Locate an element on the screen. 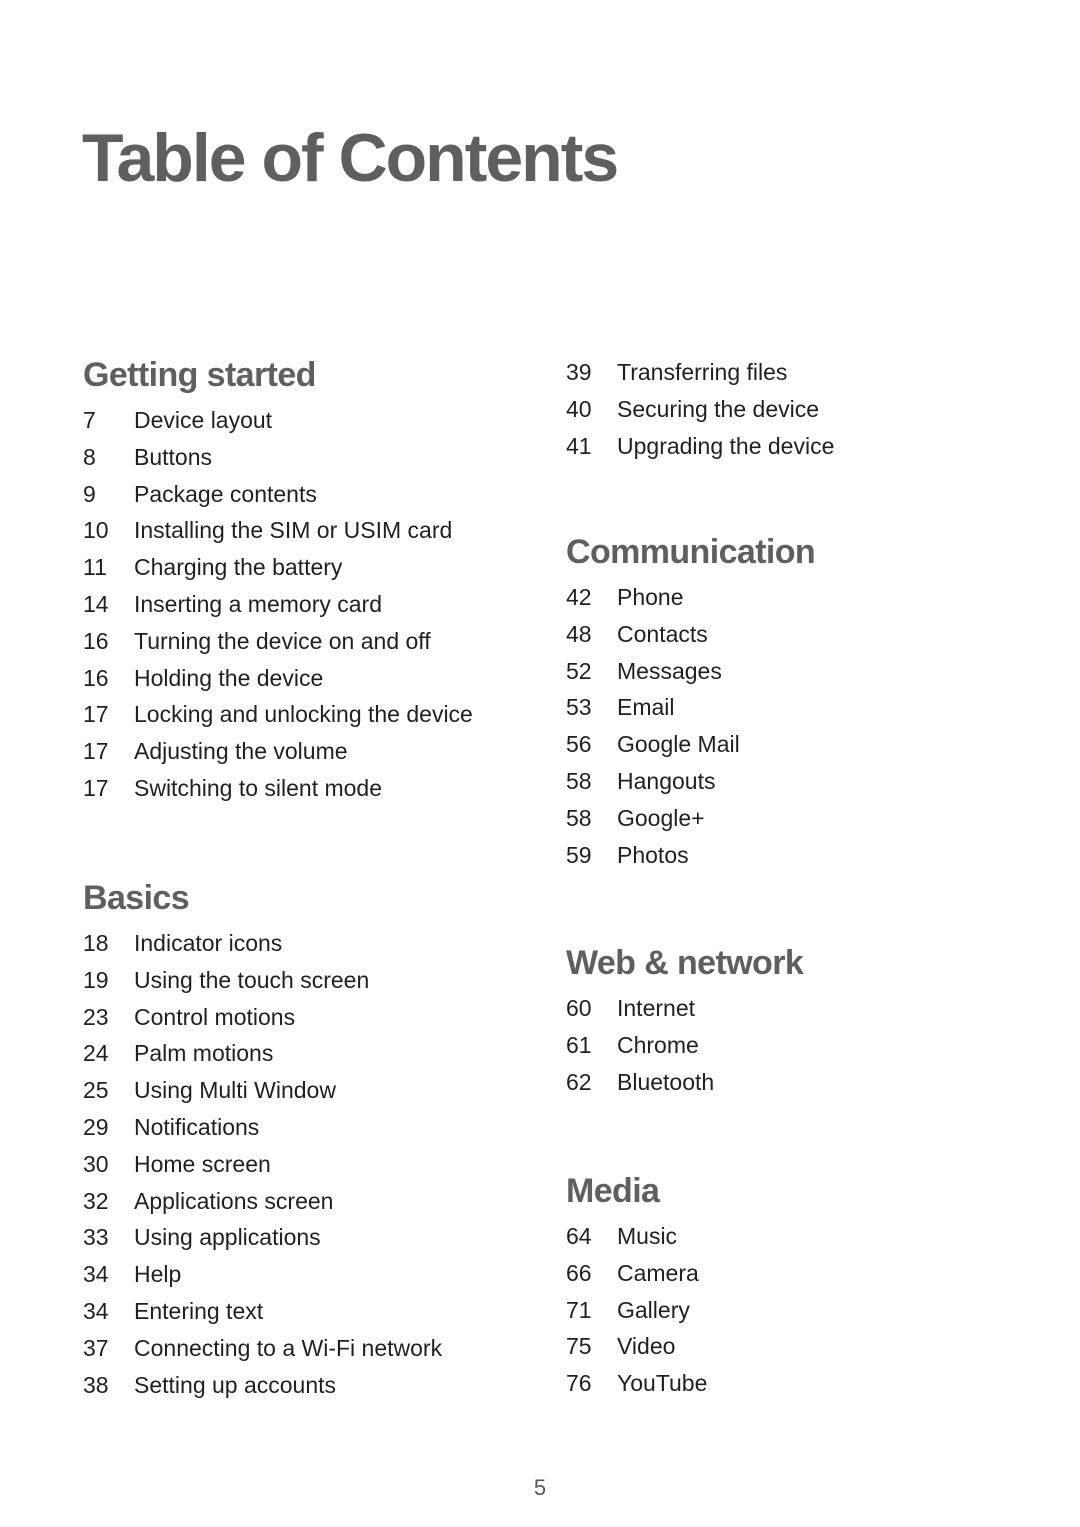 The height and width of the screenshot is (1527, 1080). toc-entry-label: Control motions is located at coordinates (215, 1016).